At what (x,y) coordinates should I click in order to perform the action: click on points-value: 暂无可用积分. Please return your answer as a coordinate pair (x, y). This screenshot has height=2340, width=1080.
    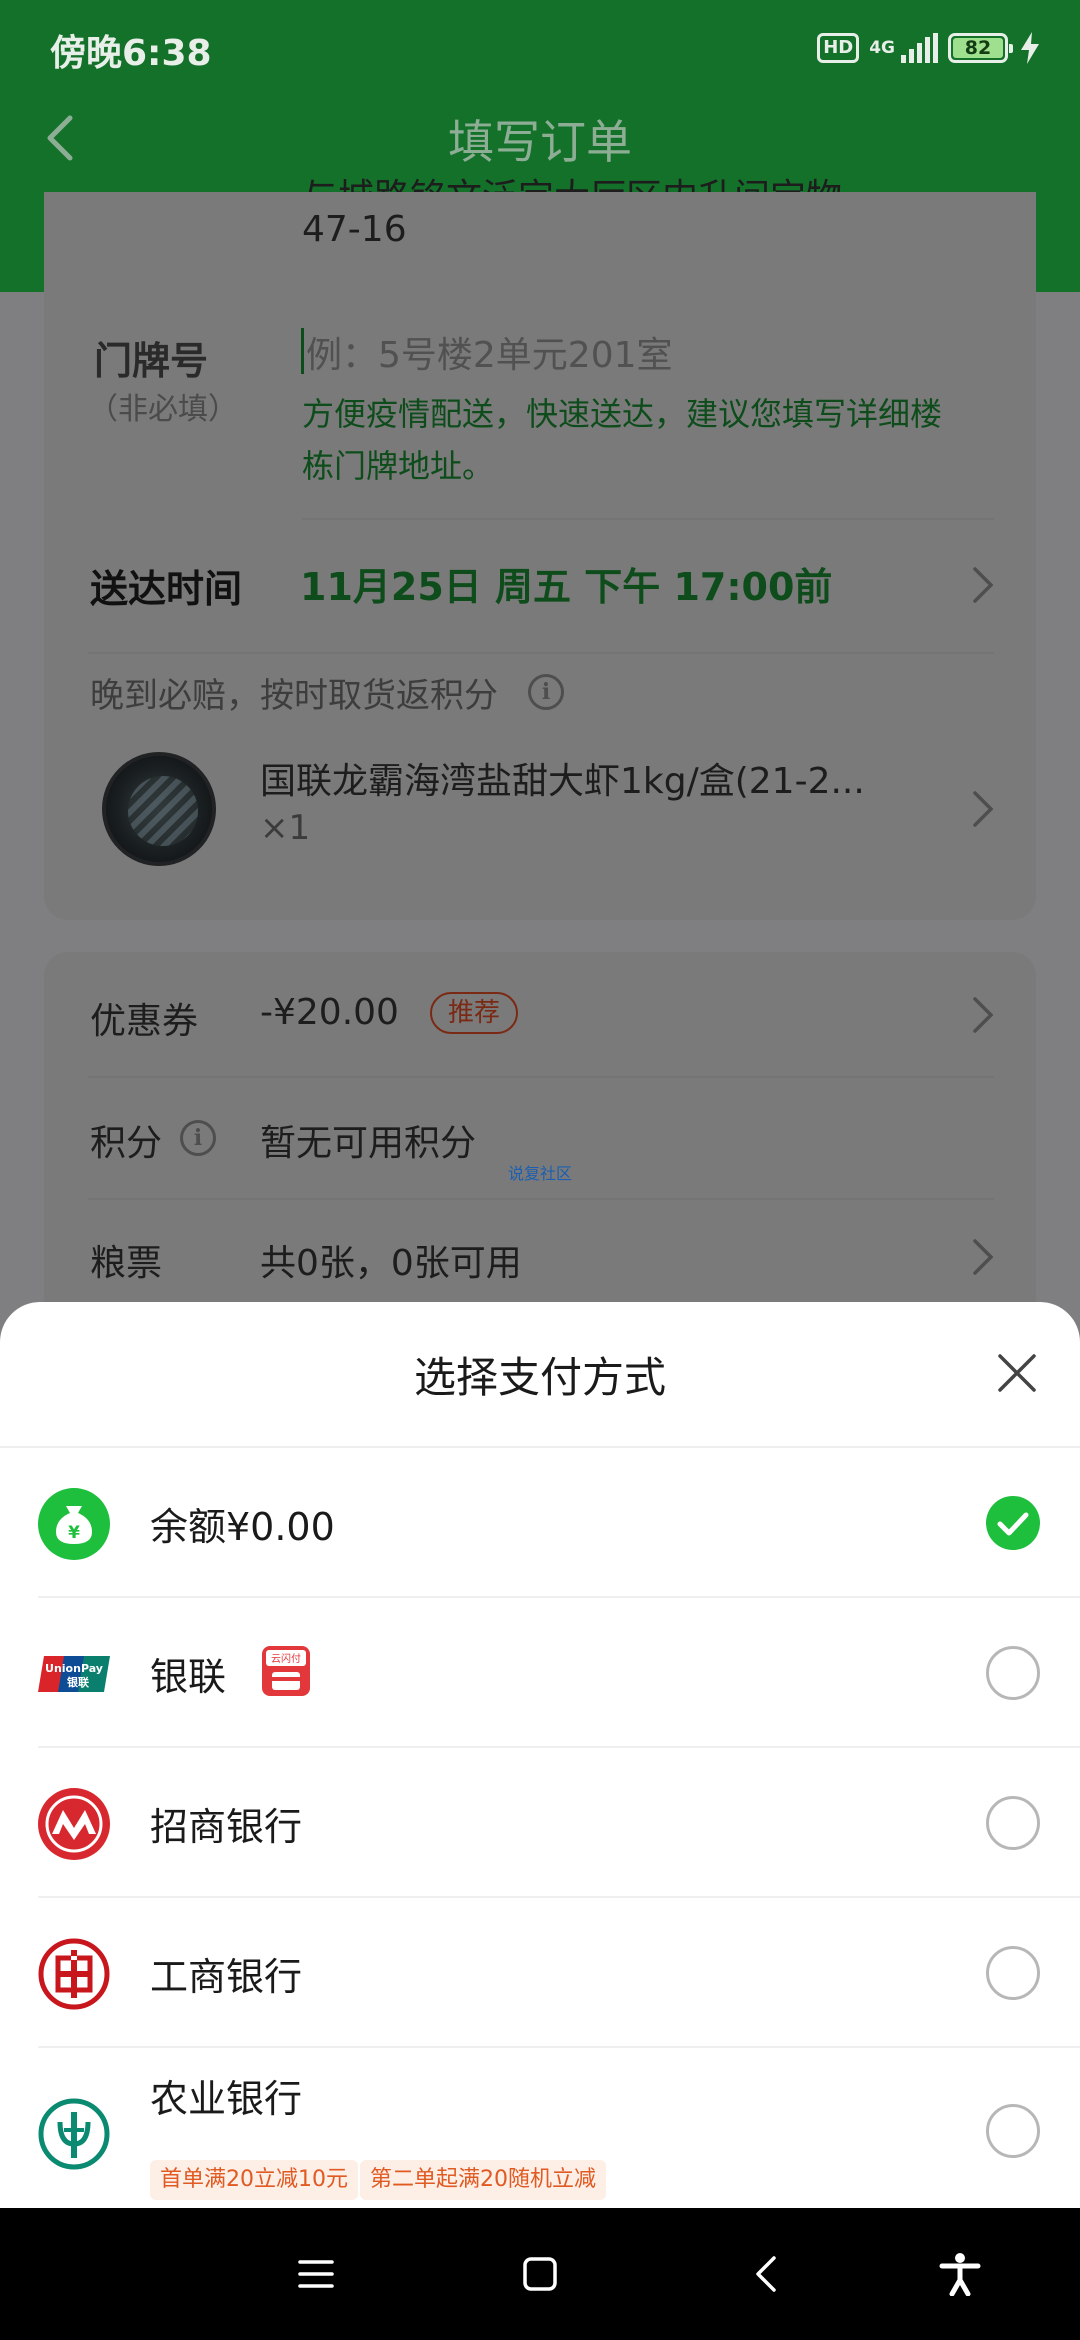
    Looking at the image, I should click on (368, 1143).